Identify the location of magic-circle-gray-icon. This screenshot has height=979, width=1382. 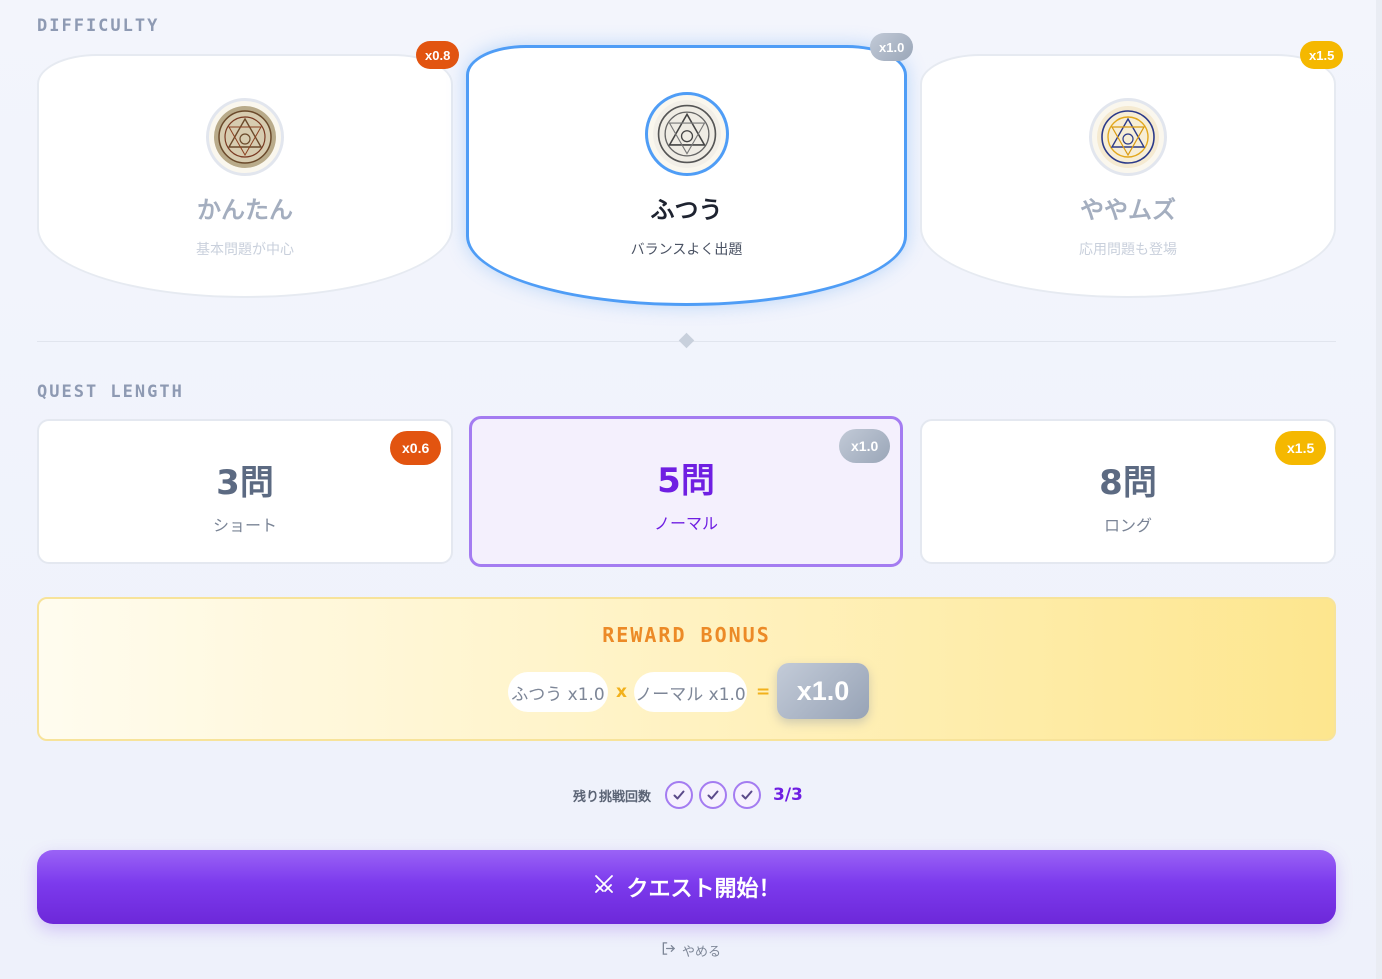
(686, 134).